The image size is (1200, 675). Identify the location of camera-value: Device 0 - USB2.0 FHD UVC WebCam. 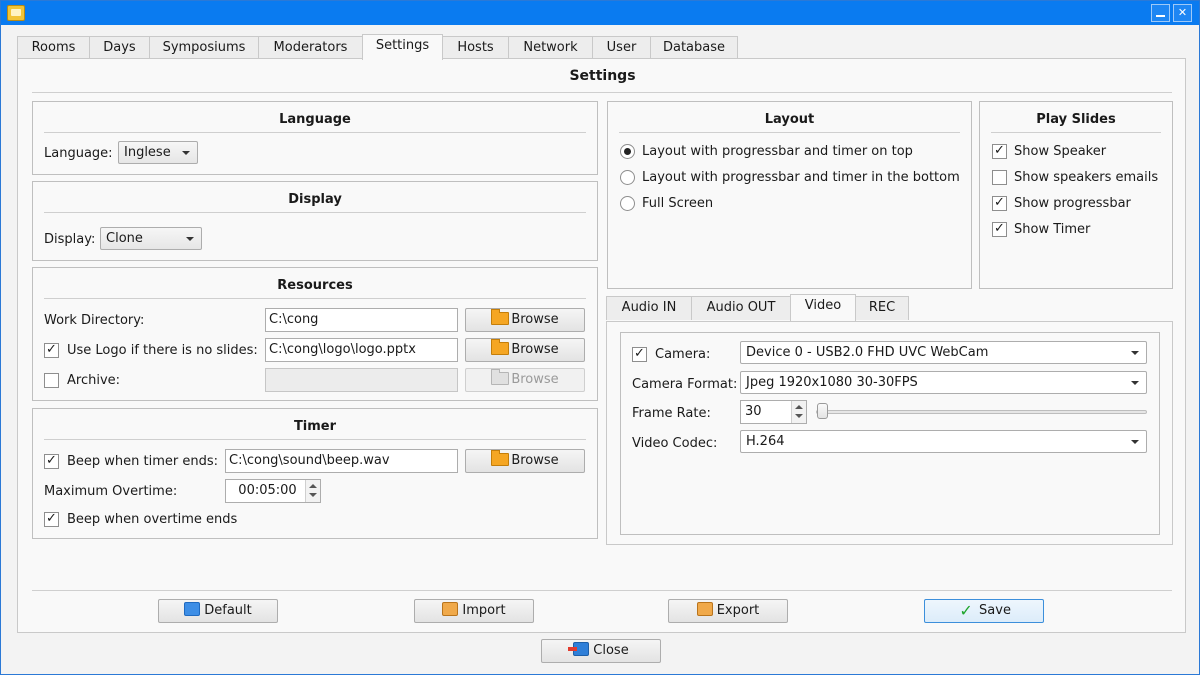
(867, 352).